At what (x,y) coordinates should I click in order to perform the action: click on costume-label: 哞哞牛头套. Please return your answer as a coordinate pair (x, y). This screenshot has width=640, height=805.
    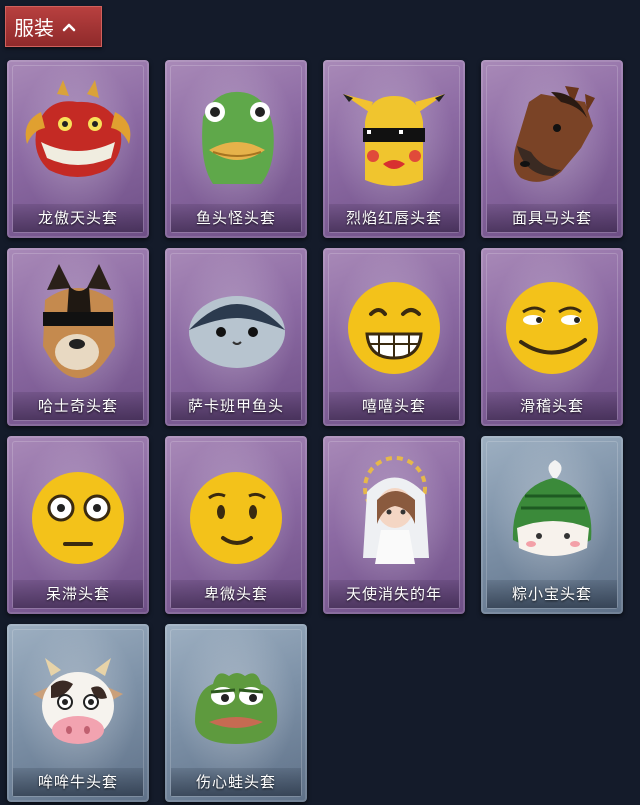
    Looking at the image, I should click on (78, 782).